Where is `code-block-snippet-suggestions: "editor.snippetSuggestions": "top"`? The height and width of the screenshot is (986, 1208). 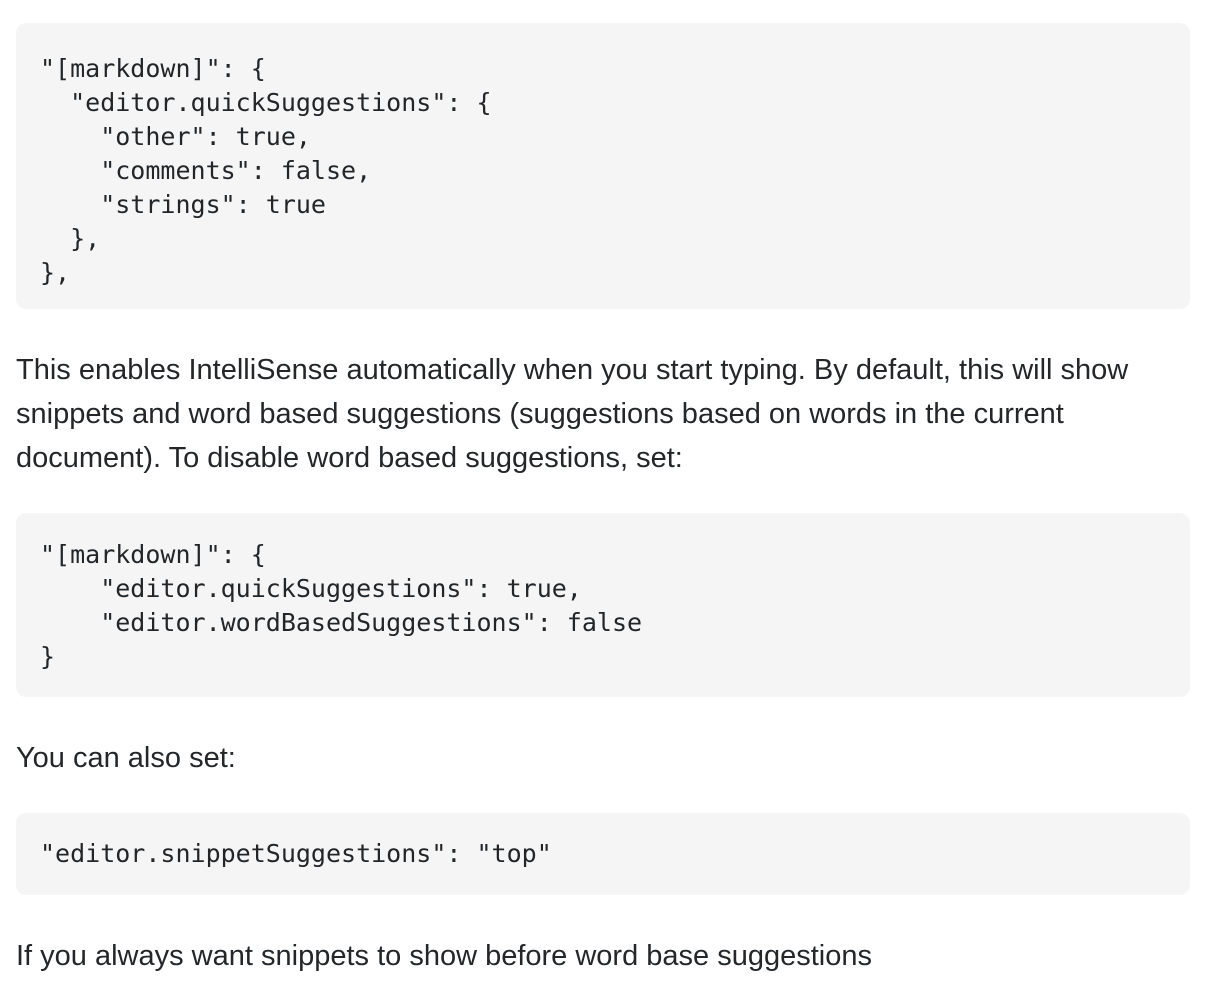 code-block-snippet-suggestions: "editor.snippetSuggestions": "top" is located at coordinates (603, 854).